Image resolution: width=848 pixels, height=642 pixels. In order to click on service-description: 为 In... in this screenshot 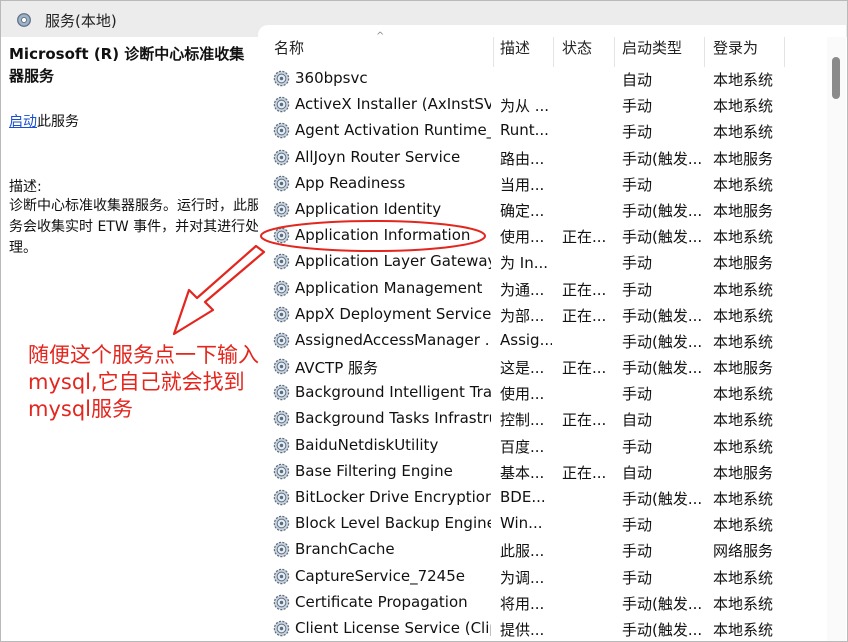, I will do `click(524, 263)`.